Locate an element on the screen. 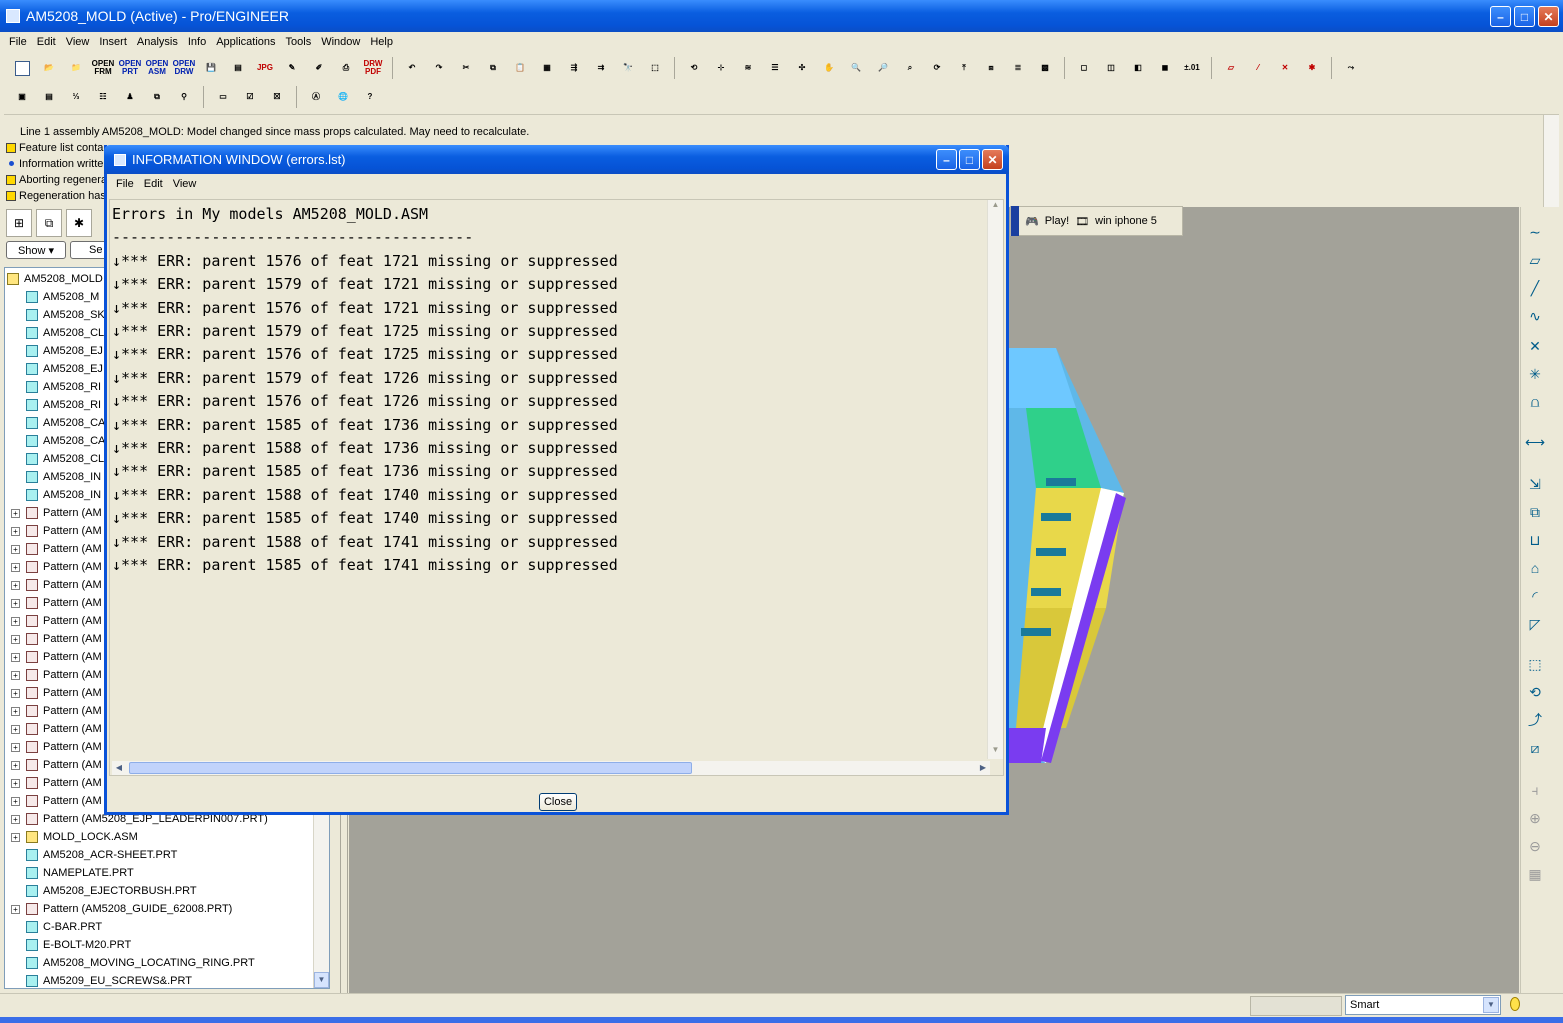 The width and height of the screenshot is (1563, 1023). reorient-icon: ⟳ is located at coordinates (937, 68).